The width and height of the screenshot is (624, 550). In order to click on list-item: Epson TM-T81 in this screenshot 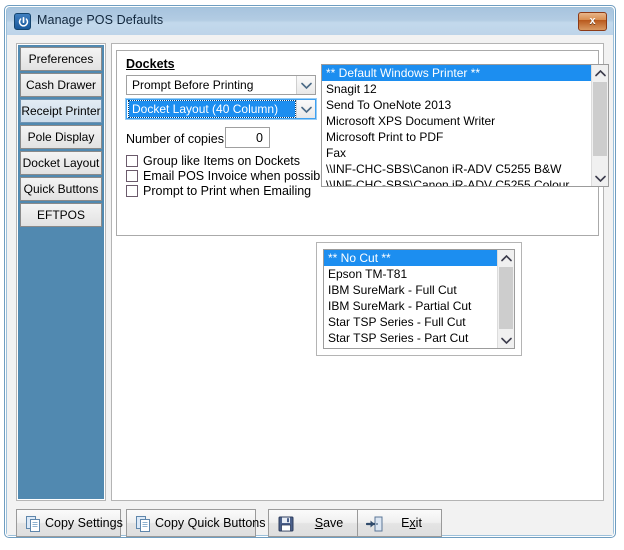, I will do `click(410, 274)`.